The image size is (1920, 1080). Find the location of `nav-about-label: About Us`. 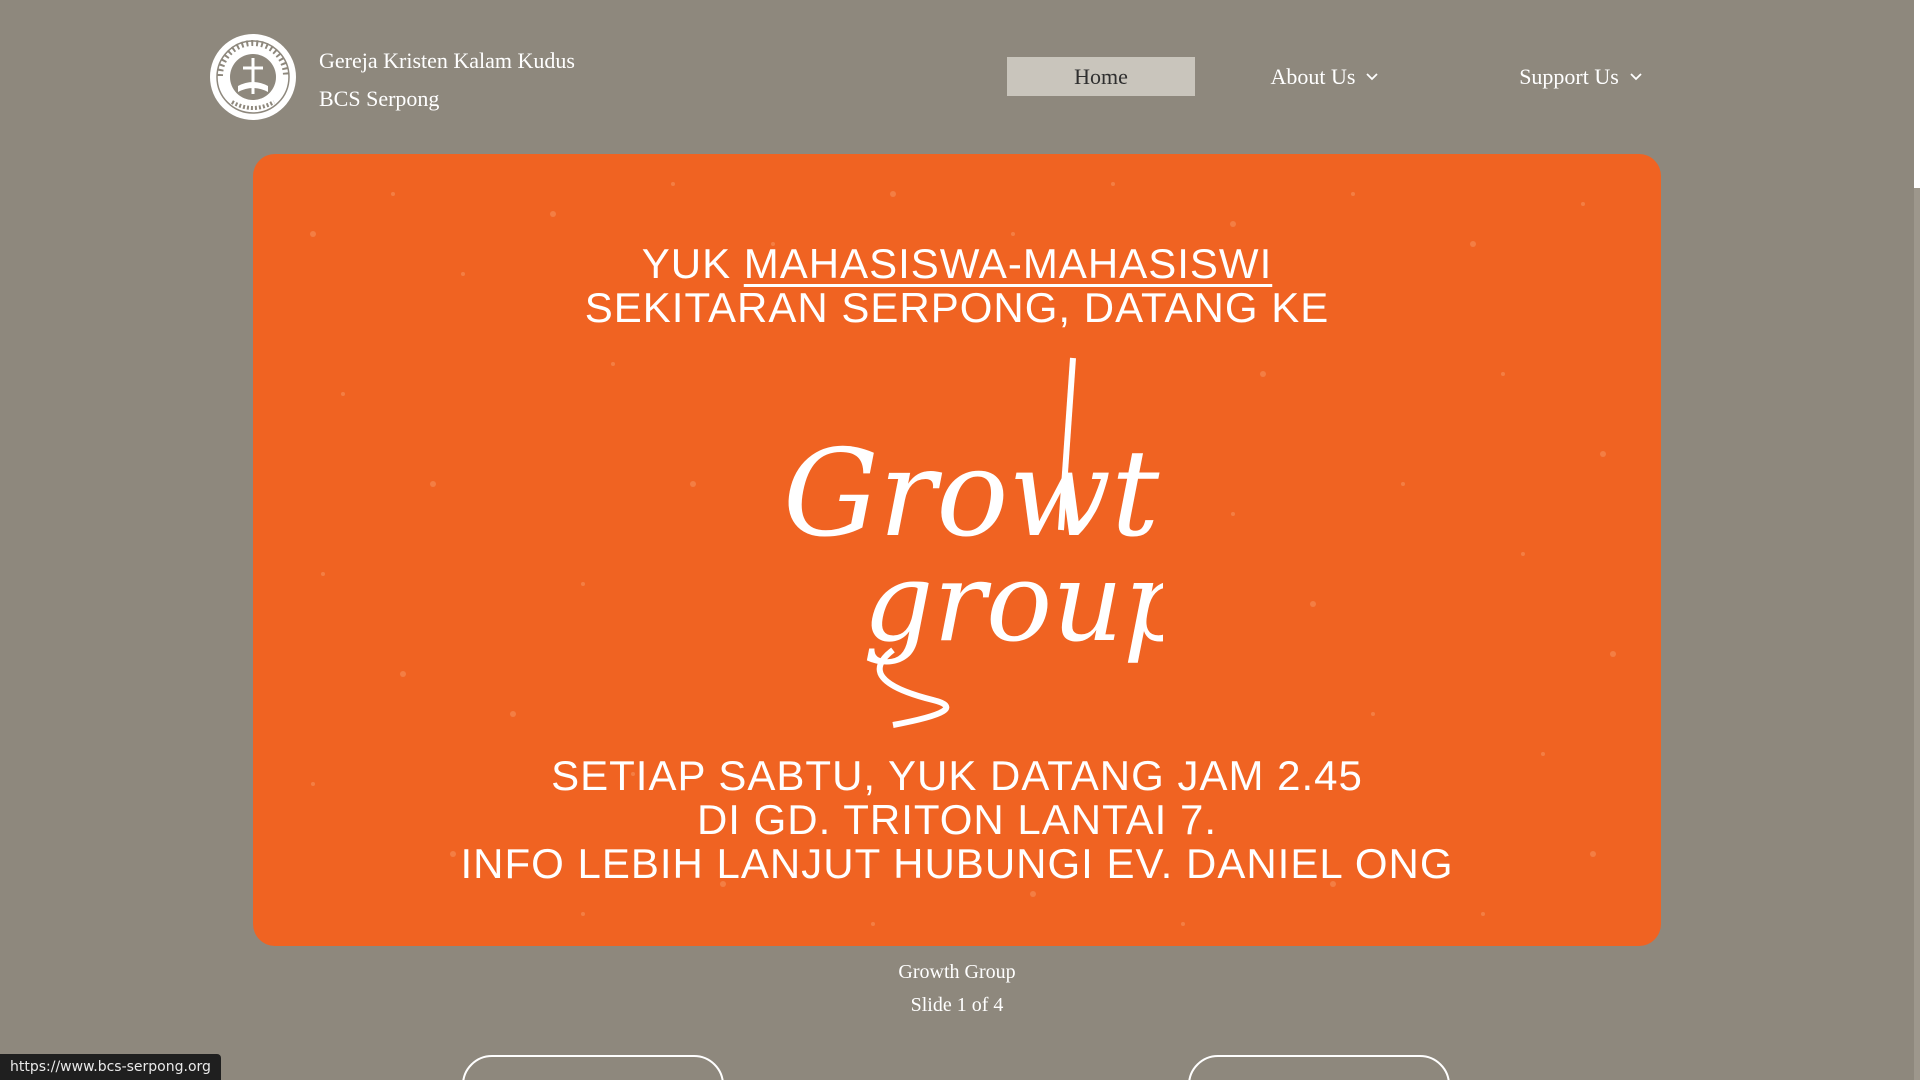

nav-about-label: About Us is located at coordinates (1313, 76).